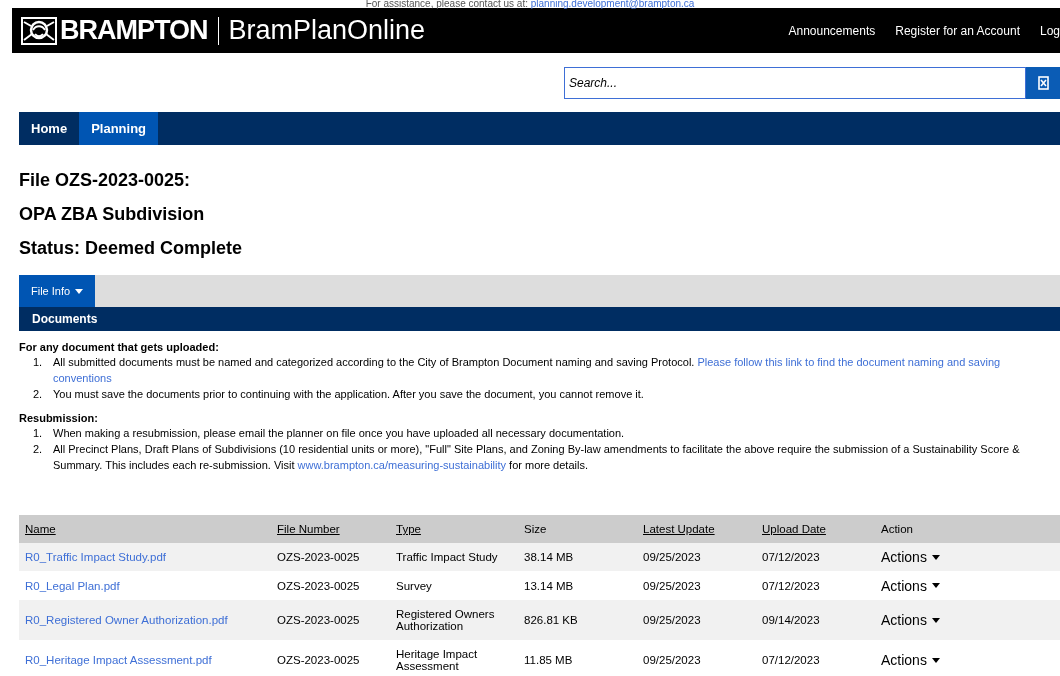 This screenshot has height=676, width=1060. Describe the element at coordinates (118, 660) in the screenshot. I see `file-link: R0_Heritage Impact Assessment.pdf` at that location.